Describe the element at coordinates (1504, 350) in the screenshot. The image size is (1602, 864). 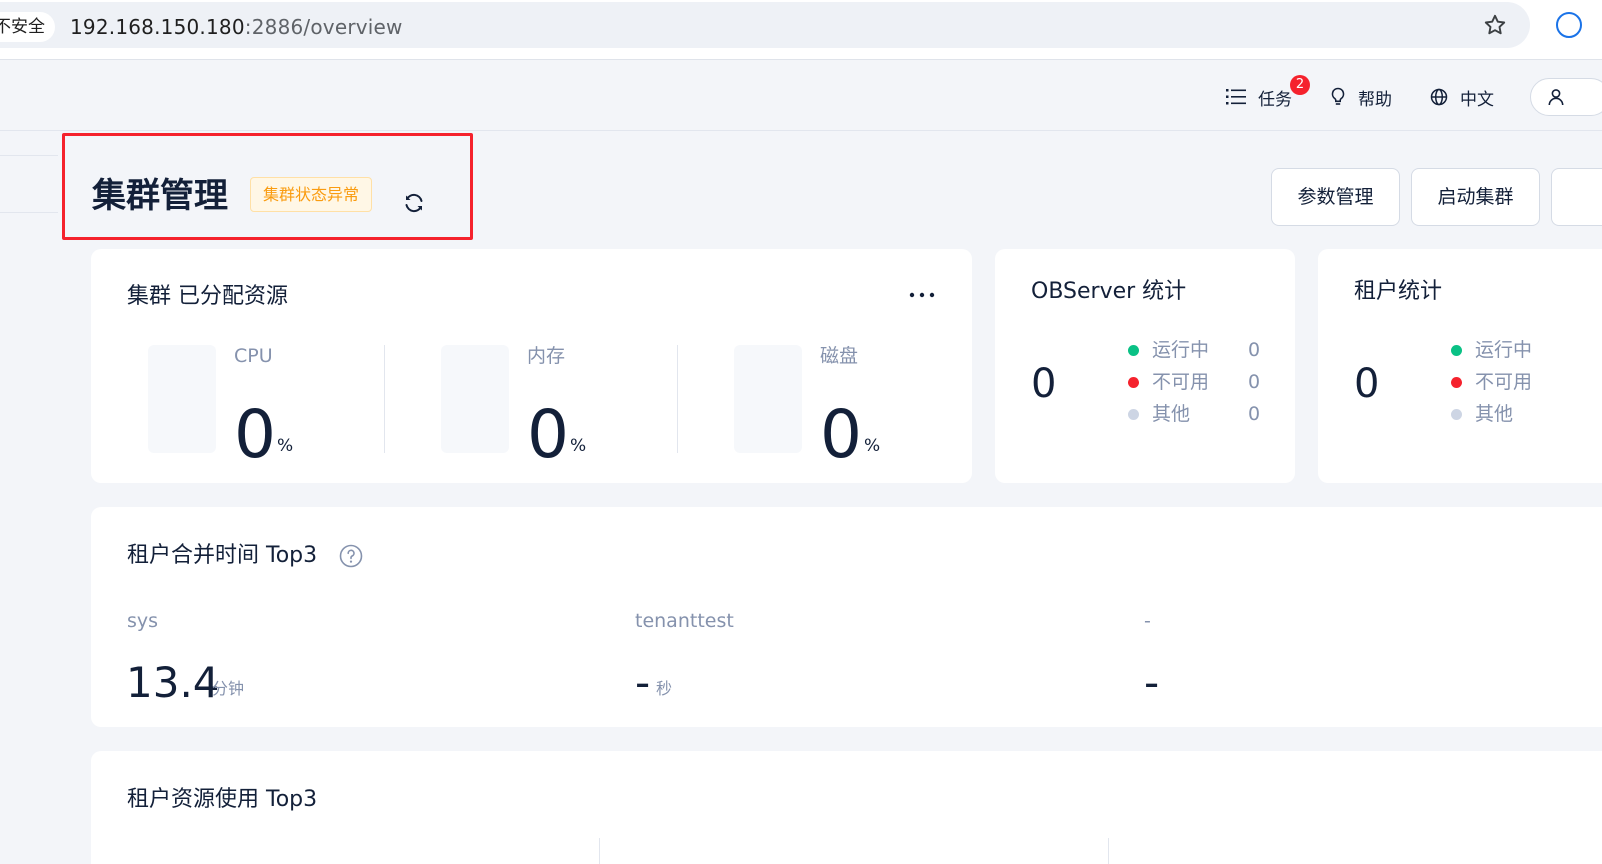
I see `tenant-running-label: 运行中` at that location.